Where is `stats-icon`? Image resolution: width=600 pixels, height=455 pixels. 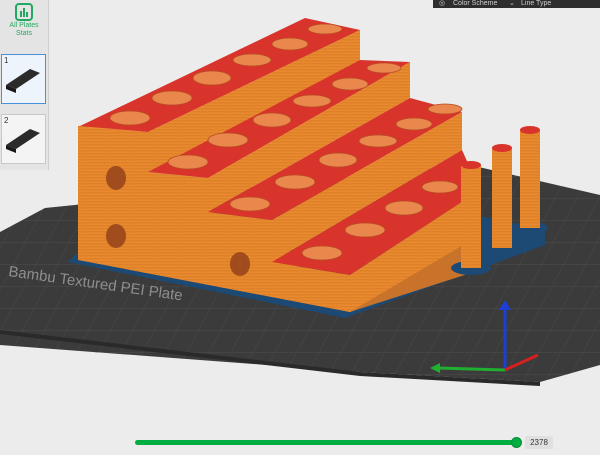 stats-icon is located at coordinates (24, 12).